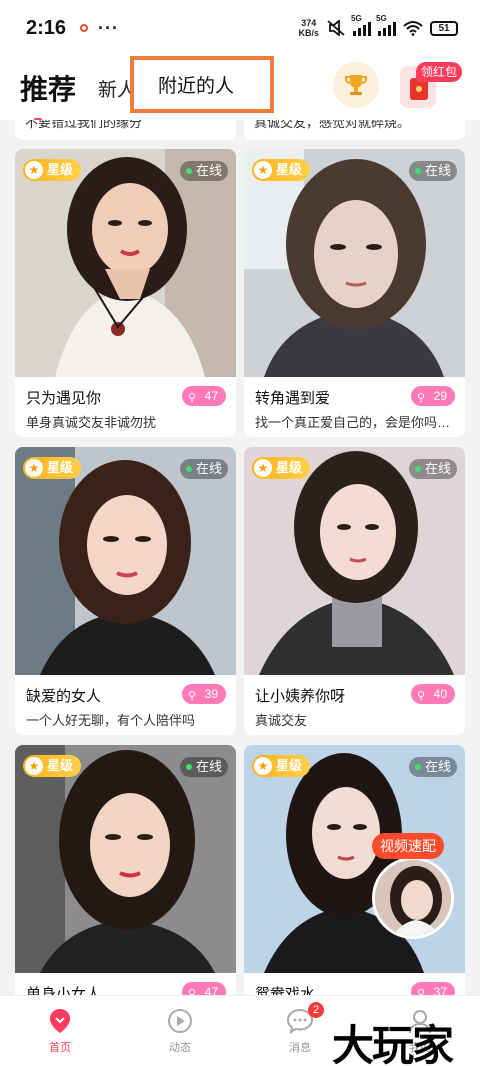 The image size is (480, 1066). Describe the element at coordinates (408, 846) in the screenshot. I see `video-match-button: 视频速配` at that location.